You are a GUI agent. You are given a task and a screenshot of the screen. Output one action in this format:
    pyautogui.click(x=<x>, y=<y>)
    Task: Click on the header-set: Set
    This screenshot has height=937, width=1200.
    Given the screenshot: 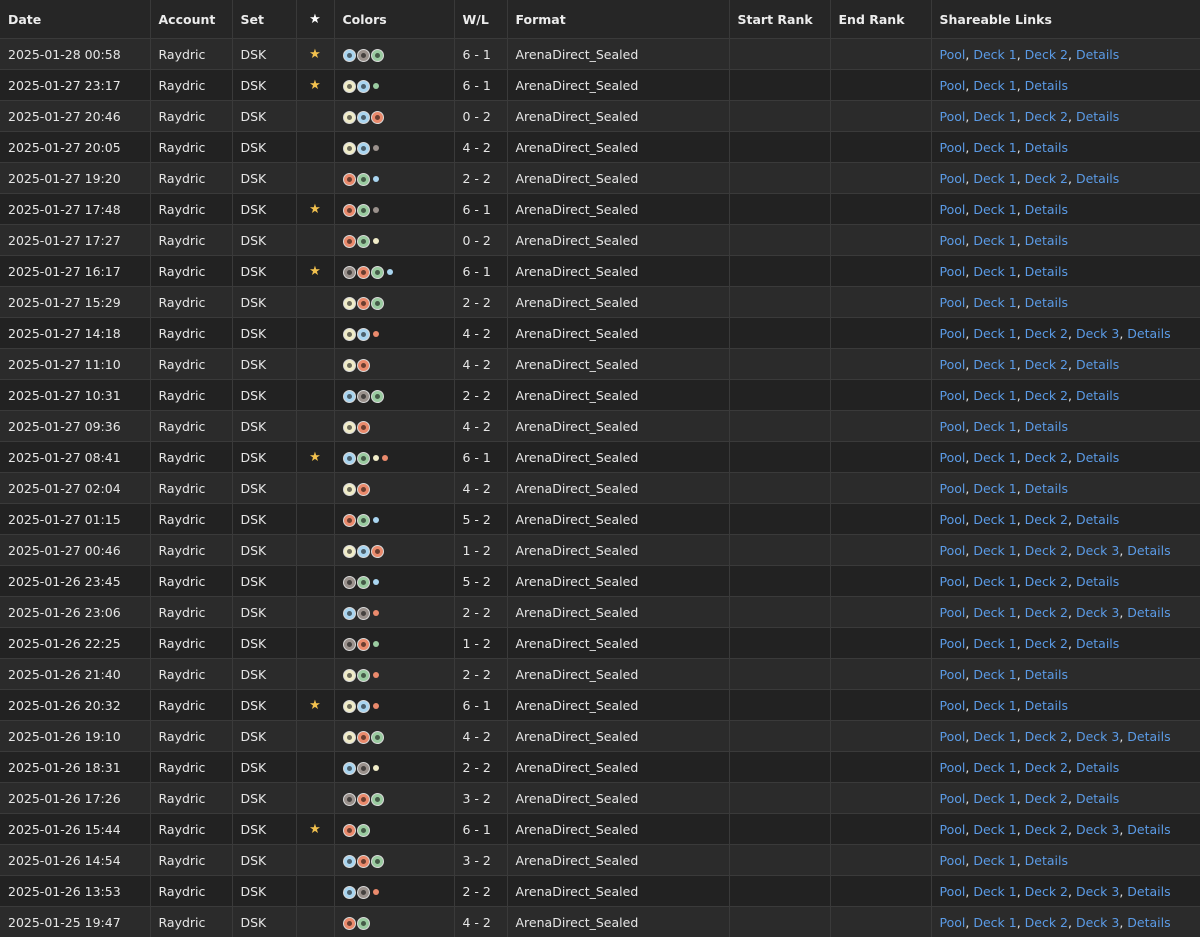 What is the action you would take?
    pyautogui.click(x=264, y=19)
    